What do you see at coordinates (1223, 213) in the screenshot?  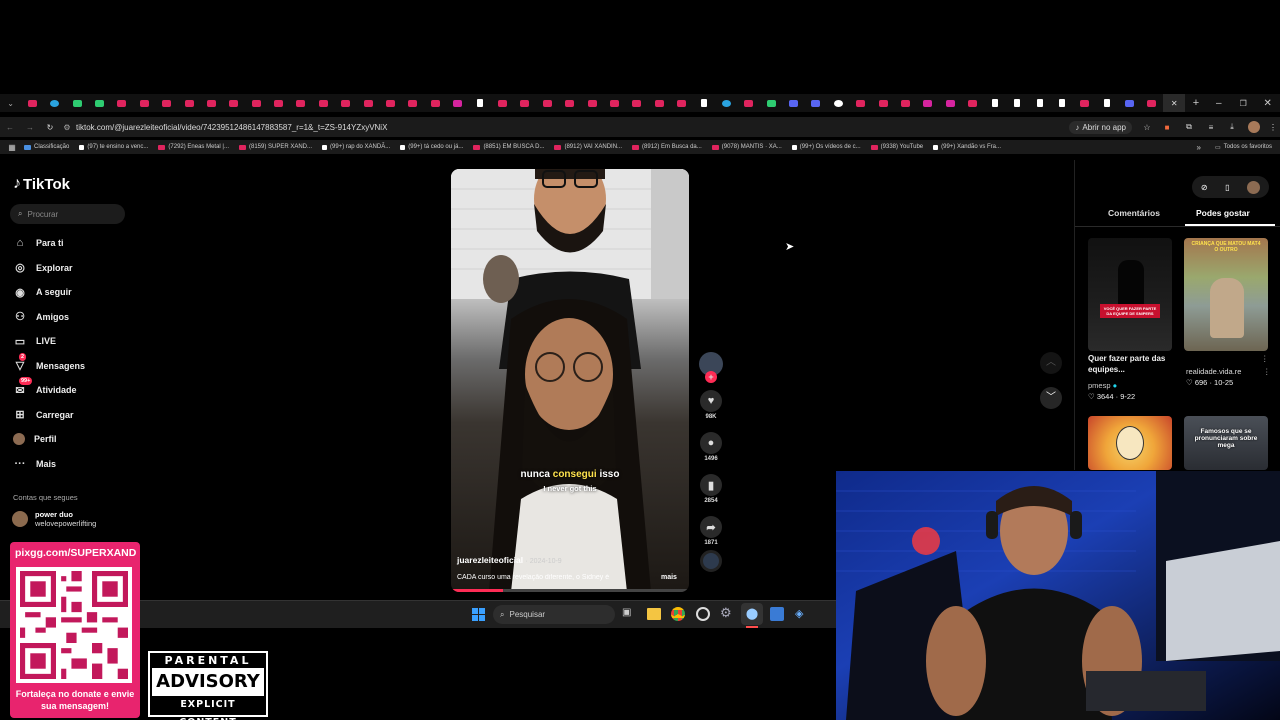 I see `tab-may-like: Podes gostar` at bounding box center [1223, 213].